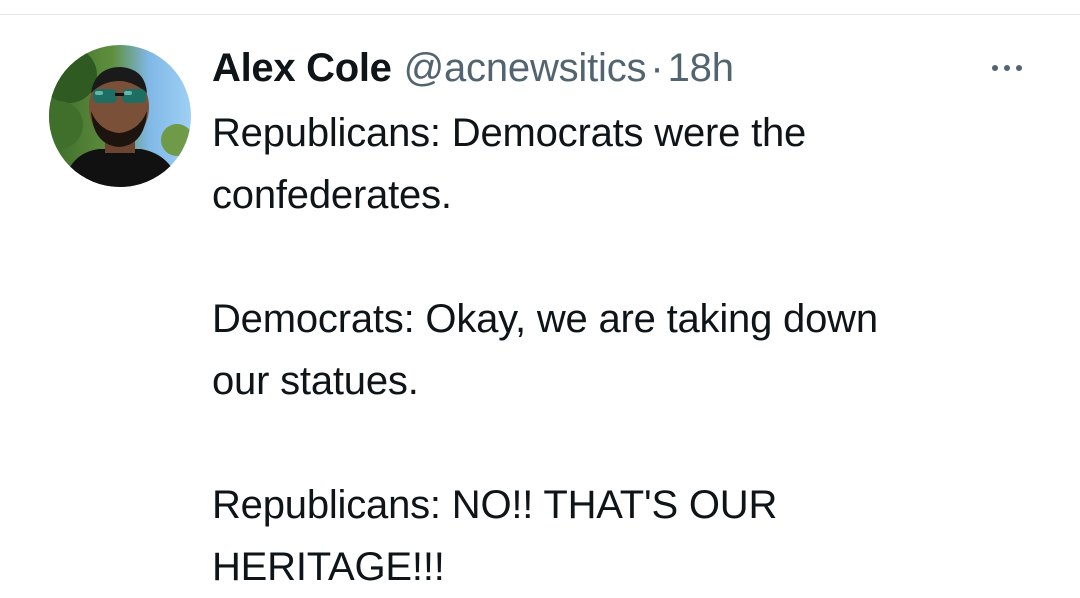 The width and height of the screenshot is (1080, 598). Describe the element at coordinates (315, 381) in the screenshot. I see `tweet-line: our statues.` at that location.